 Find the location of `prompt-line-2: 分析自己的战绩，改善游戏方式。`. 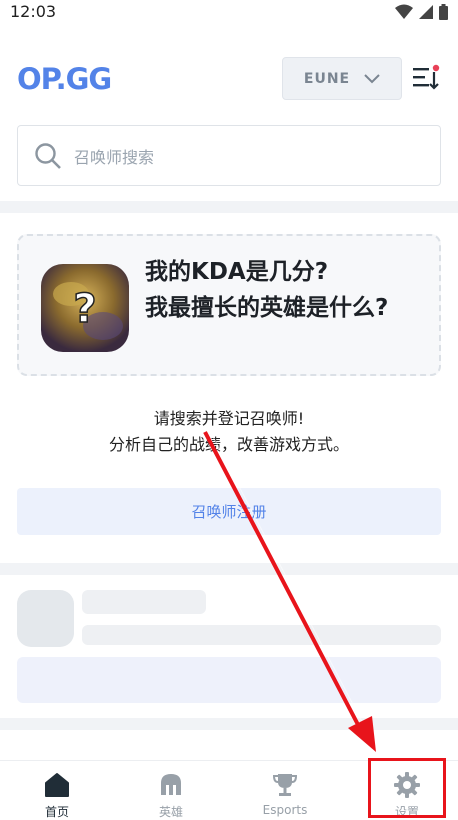

prompt-line-2: 分析自己的战绩，改善游戏方式。 is located at coordinates (228, 444).